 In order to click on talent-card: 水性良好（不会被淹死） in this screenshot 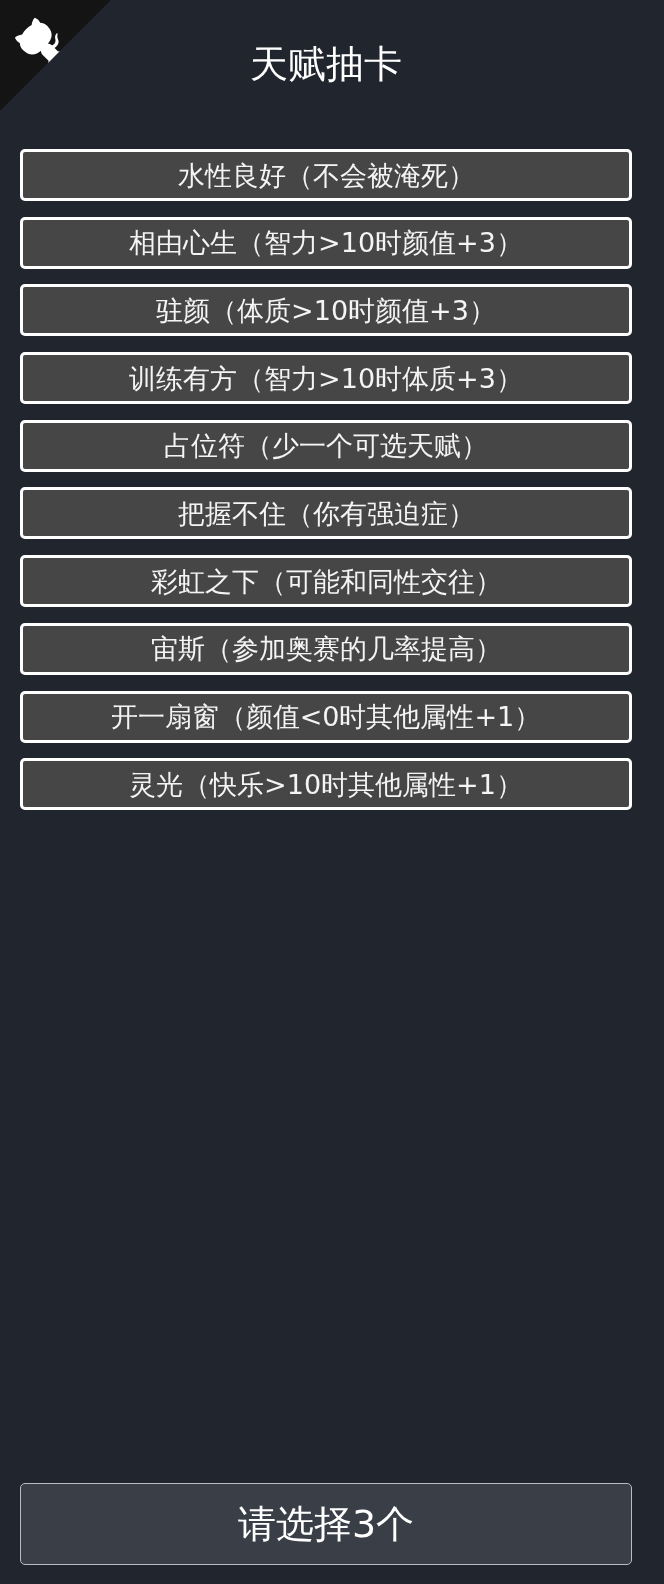, I will do `click(326, 175)`.